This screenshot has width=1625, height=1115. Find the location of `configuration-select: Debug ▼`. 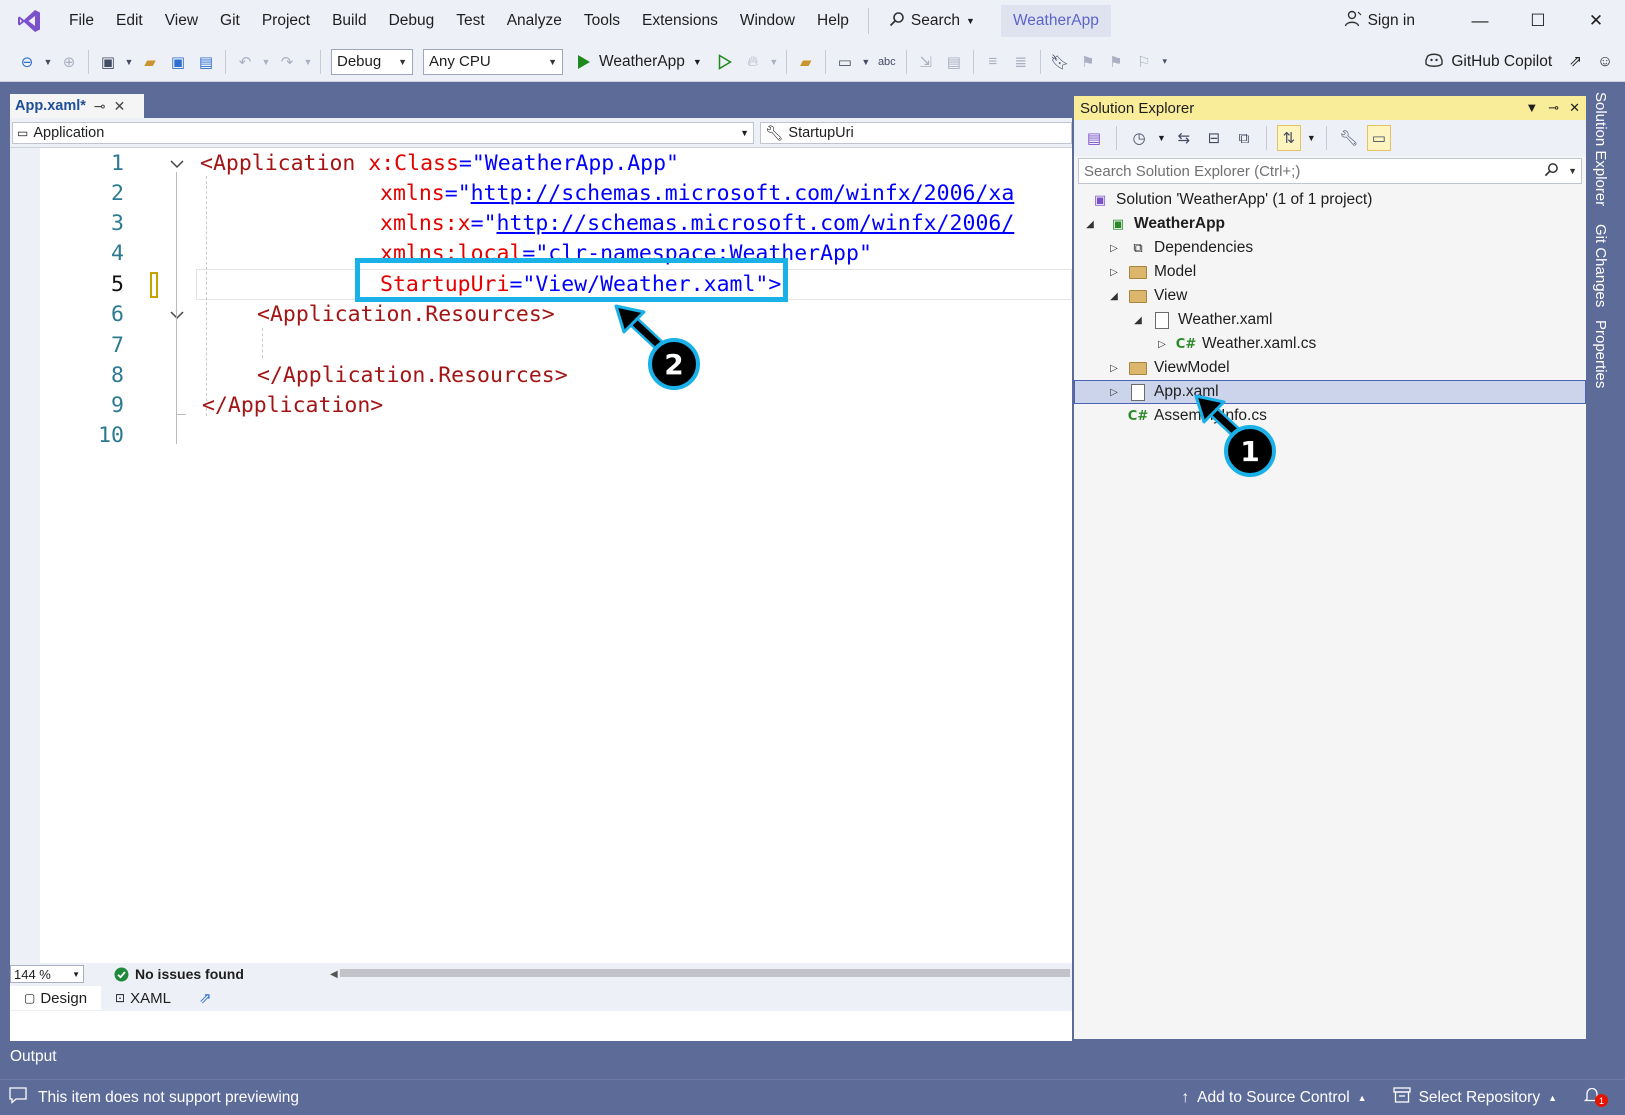

configuration-select: Debug ▼ is located at coordinates (372, 61).